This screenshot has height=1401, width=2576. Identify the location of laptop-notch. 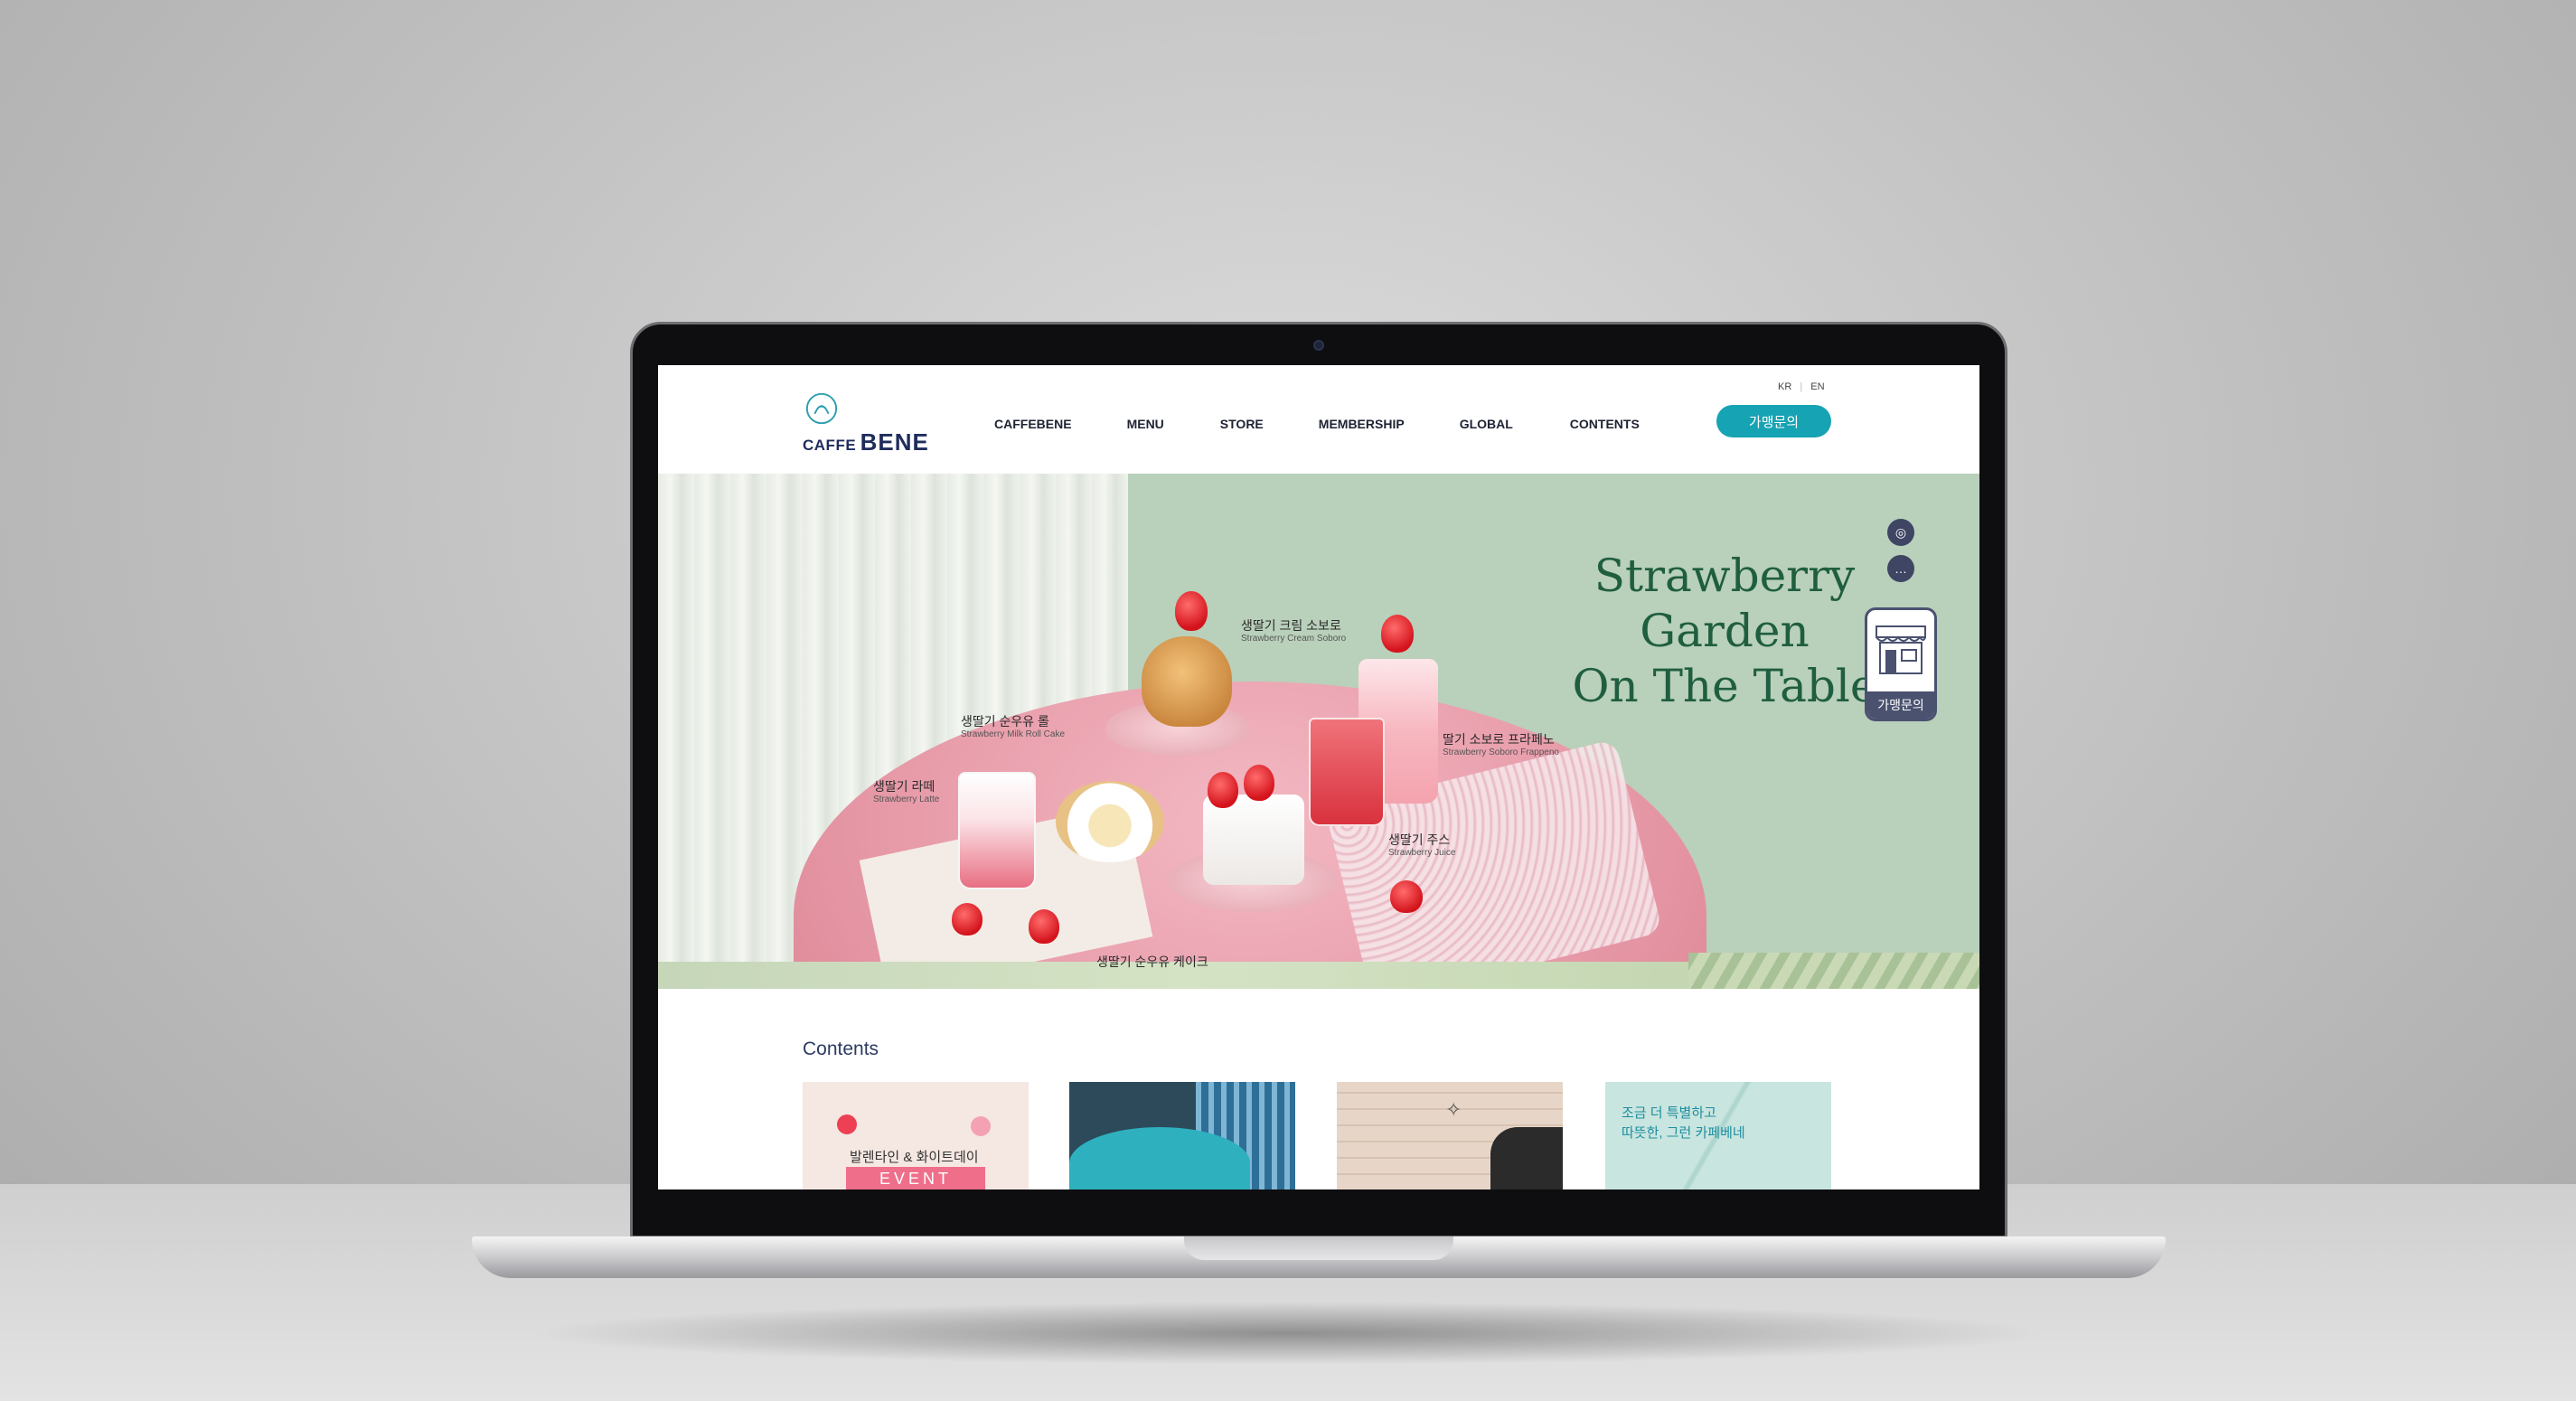
(1318, 1248).